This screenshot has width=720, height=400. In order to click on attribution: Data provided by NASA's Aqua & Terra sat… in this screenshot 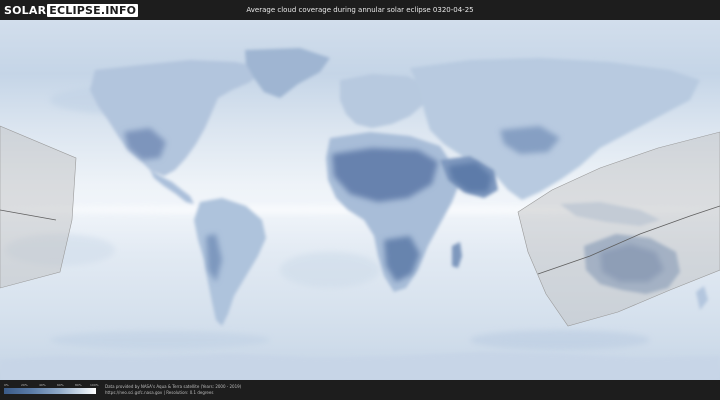, I will do `click(173, 390)`.